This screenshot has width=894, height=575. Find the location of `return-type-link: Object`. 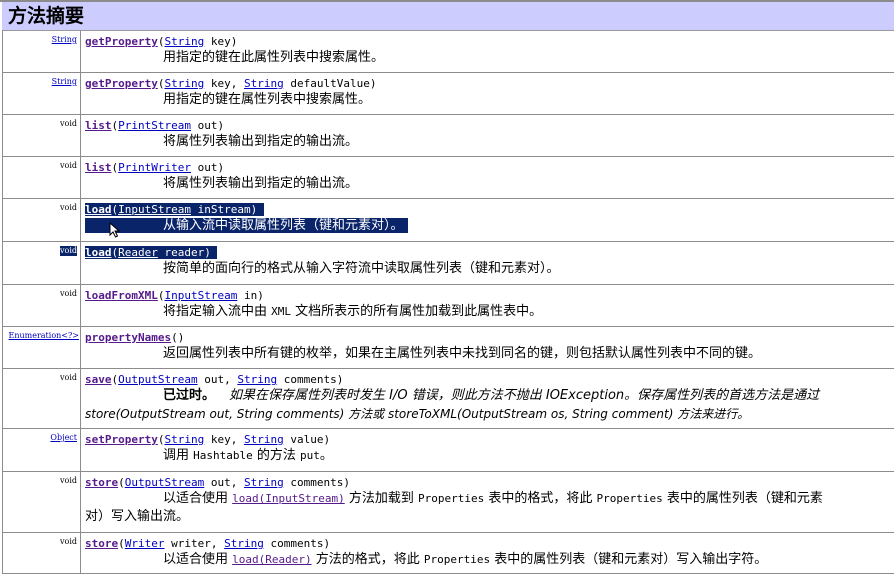

return-type-link: Object is located at coordinates (63, 438).